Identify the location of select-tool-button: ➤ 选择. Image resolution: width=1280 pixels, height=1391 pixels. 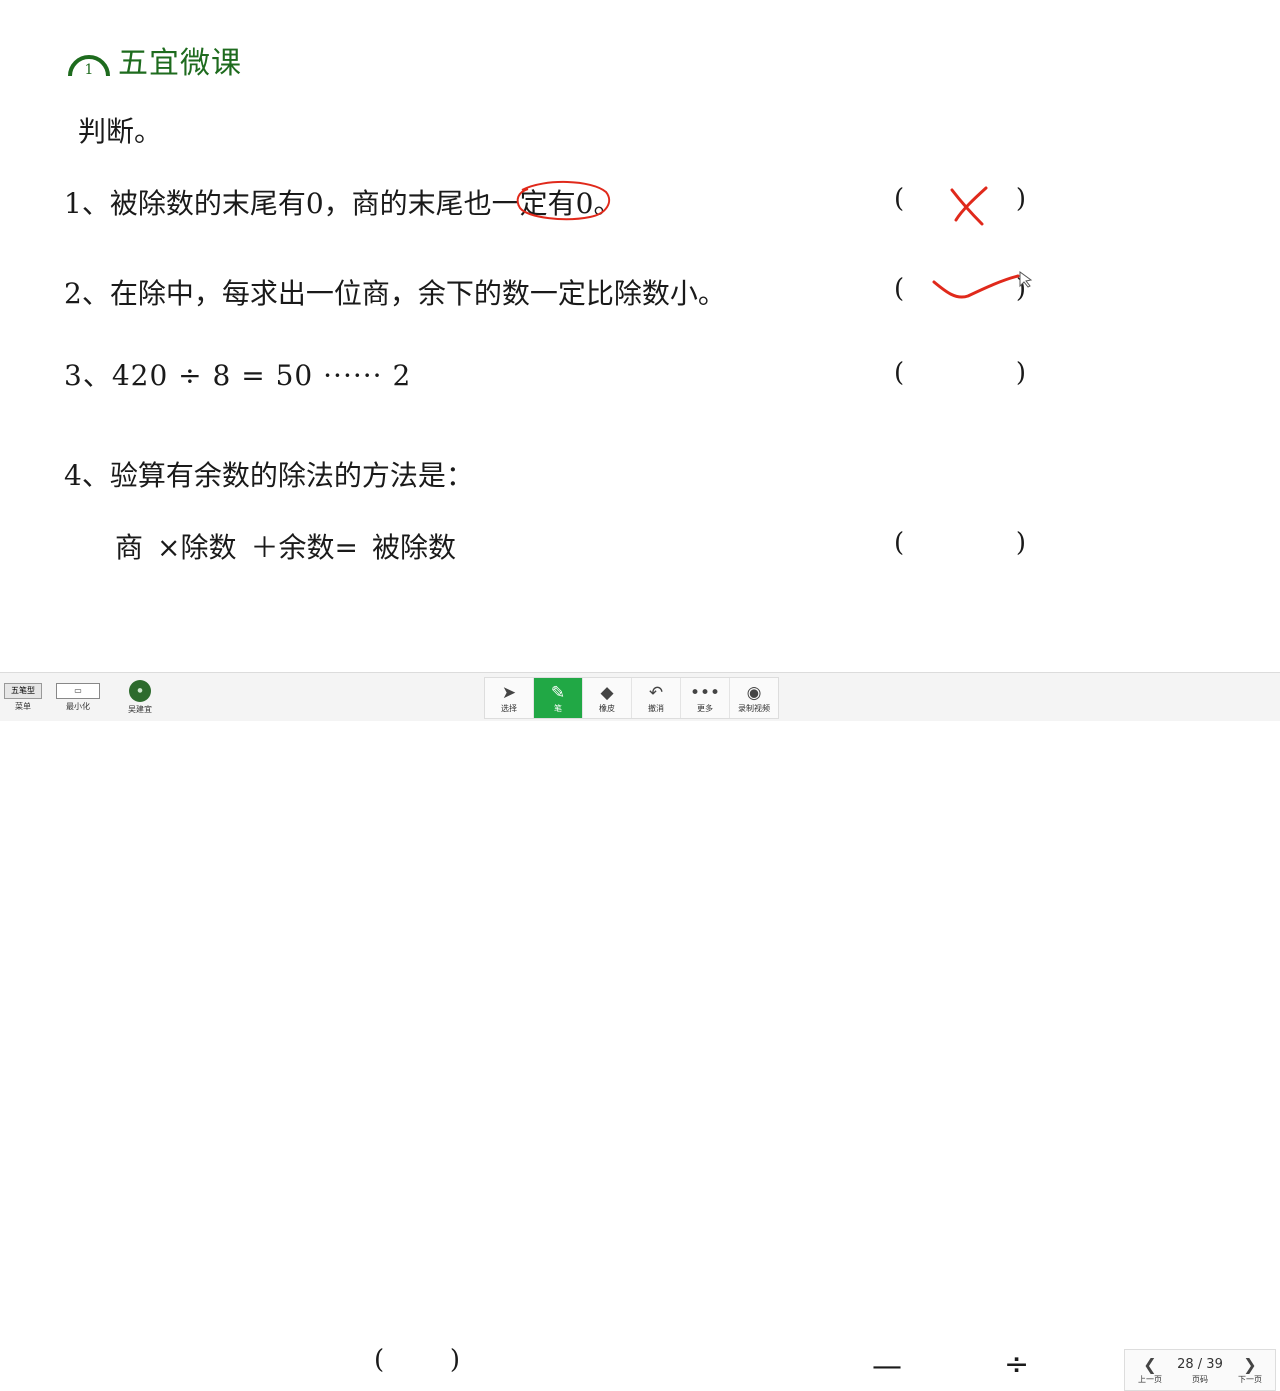
(509, 698).